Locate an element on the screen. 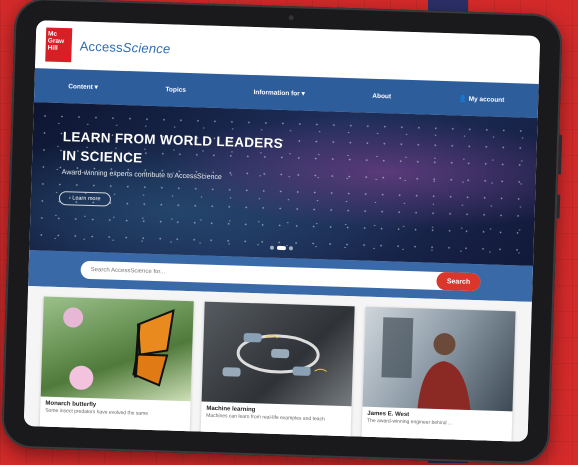 The image size is (578, 465). search-input is located at coordinates (251, 275).